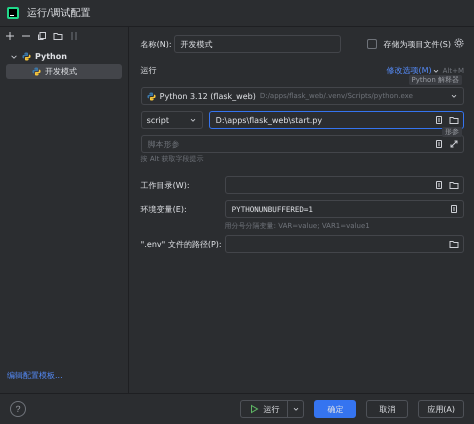 This screenshot has width=474, height=424. I want to click on store-label: 存储为项目文件(S), so click(417, 44).